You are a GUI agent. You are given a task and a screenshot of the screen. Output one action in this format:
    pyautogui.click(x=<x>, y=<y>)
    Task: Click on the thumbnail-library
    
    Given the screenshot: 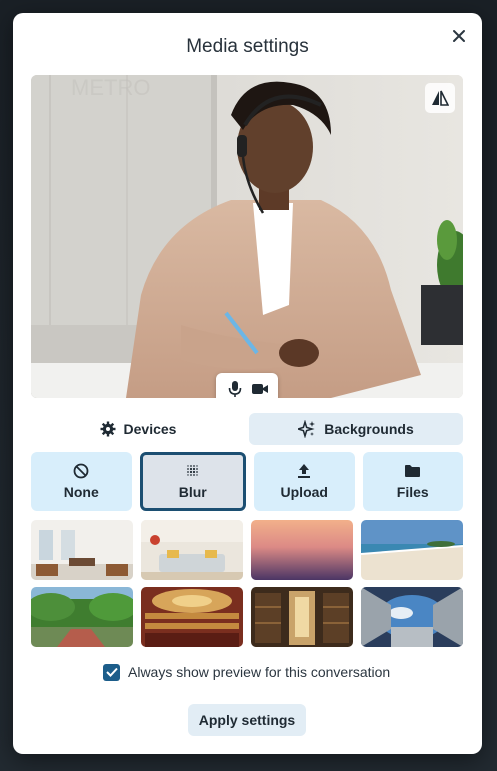 What is the action you would take?
    pyautogui.click(x=302, y=617)
    